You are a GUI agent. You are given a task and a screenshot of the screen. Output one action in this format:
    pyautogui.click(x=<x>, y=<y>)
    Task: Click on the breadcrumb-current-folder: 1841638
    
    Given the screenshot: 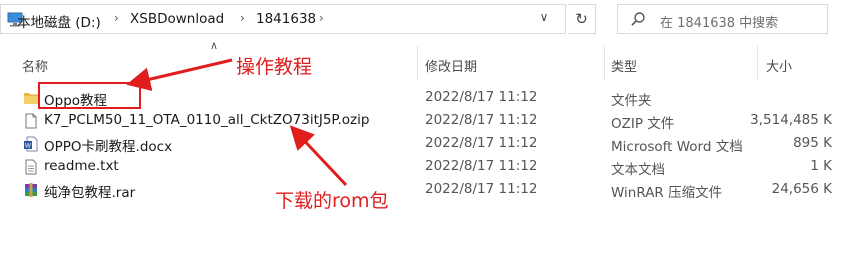 What is the action you would take?
    pyautogui.click(x=286, y=19)
    